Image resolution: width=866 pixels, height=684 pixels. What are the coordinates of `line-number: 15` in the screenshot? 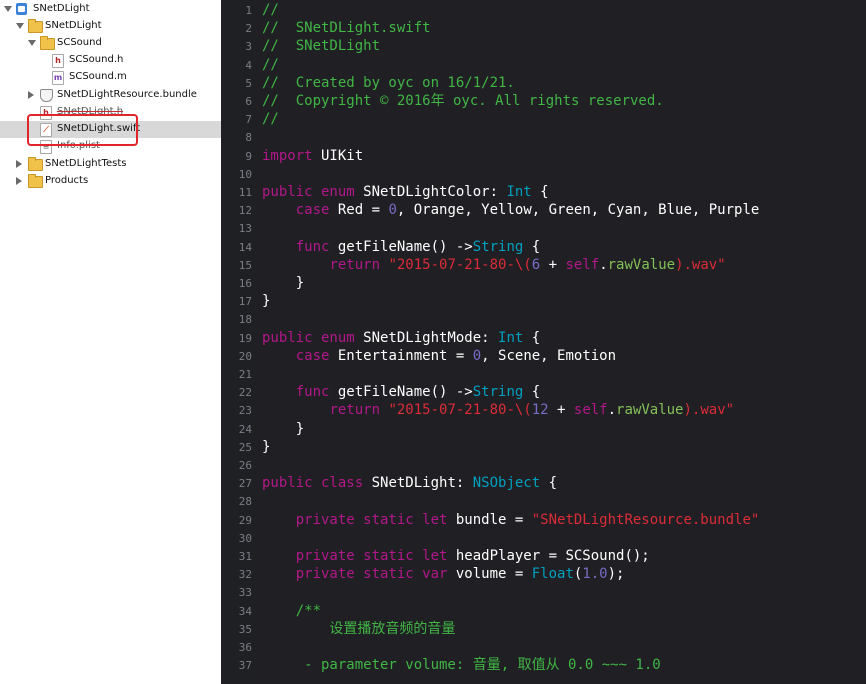 It's located at (245, 265).